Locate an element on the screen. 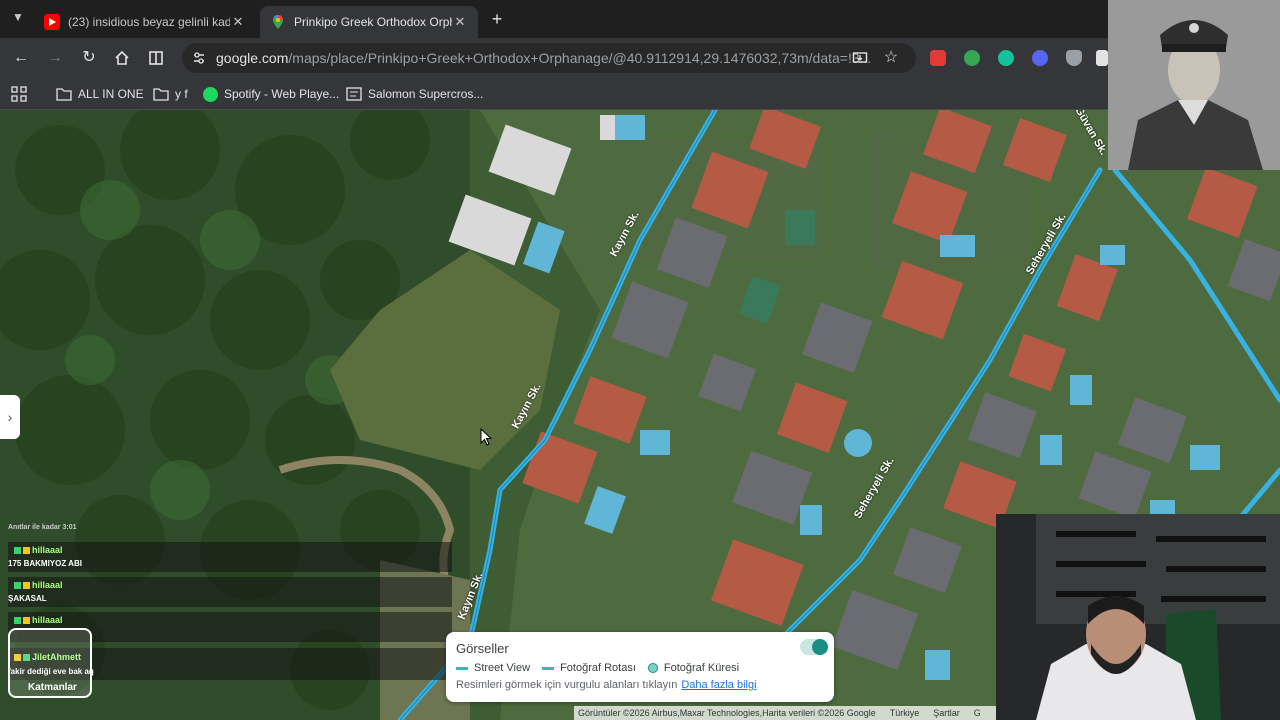 This screenshot has height=720, width=1280. bookmark-folder-all-in-one: ALL IN ONE is located at coordinates (100, 94).